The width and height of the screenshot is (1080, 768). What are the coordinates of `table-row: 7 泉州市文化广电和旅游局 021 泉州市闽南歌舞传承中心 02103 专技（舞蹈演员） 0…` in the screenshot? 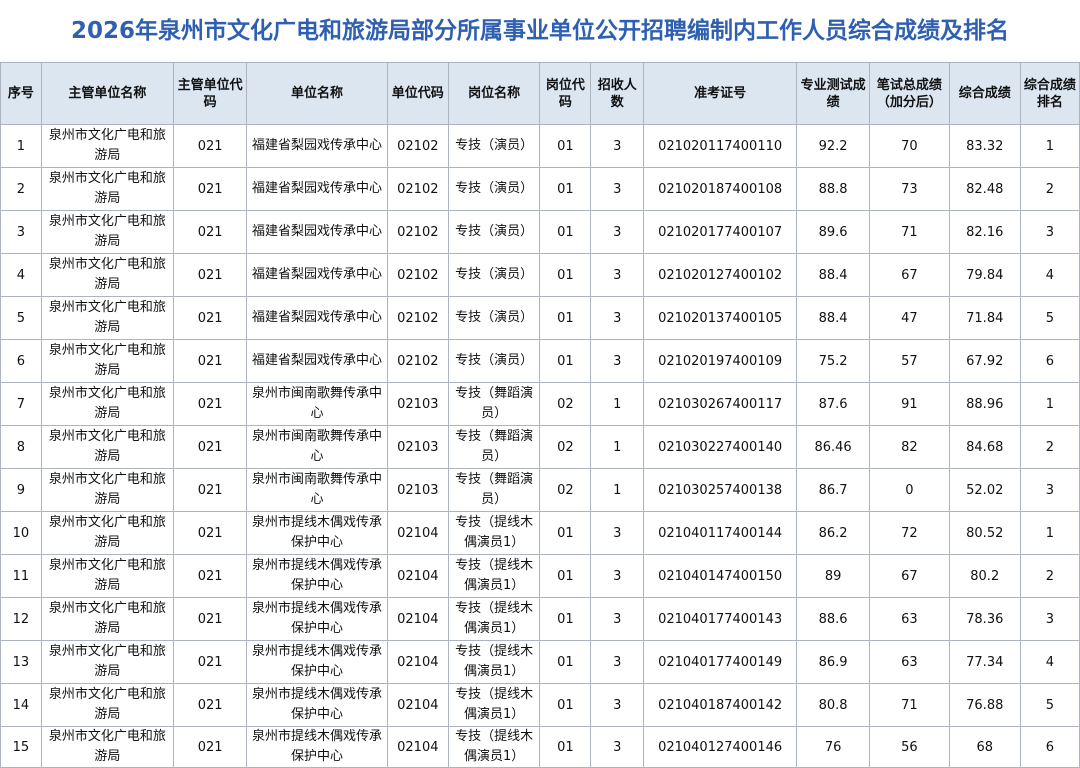 It's located at (540, 404).